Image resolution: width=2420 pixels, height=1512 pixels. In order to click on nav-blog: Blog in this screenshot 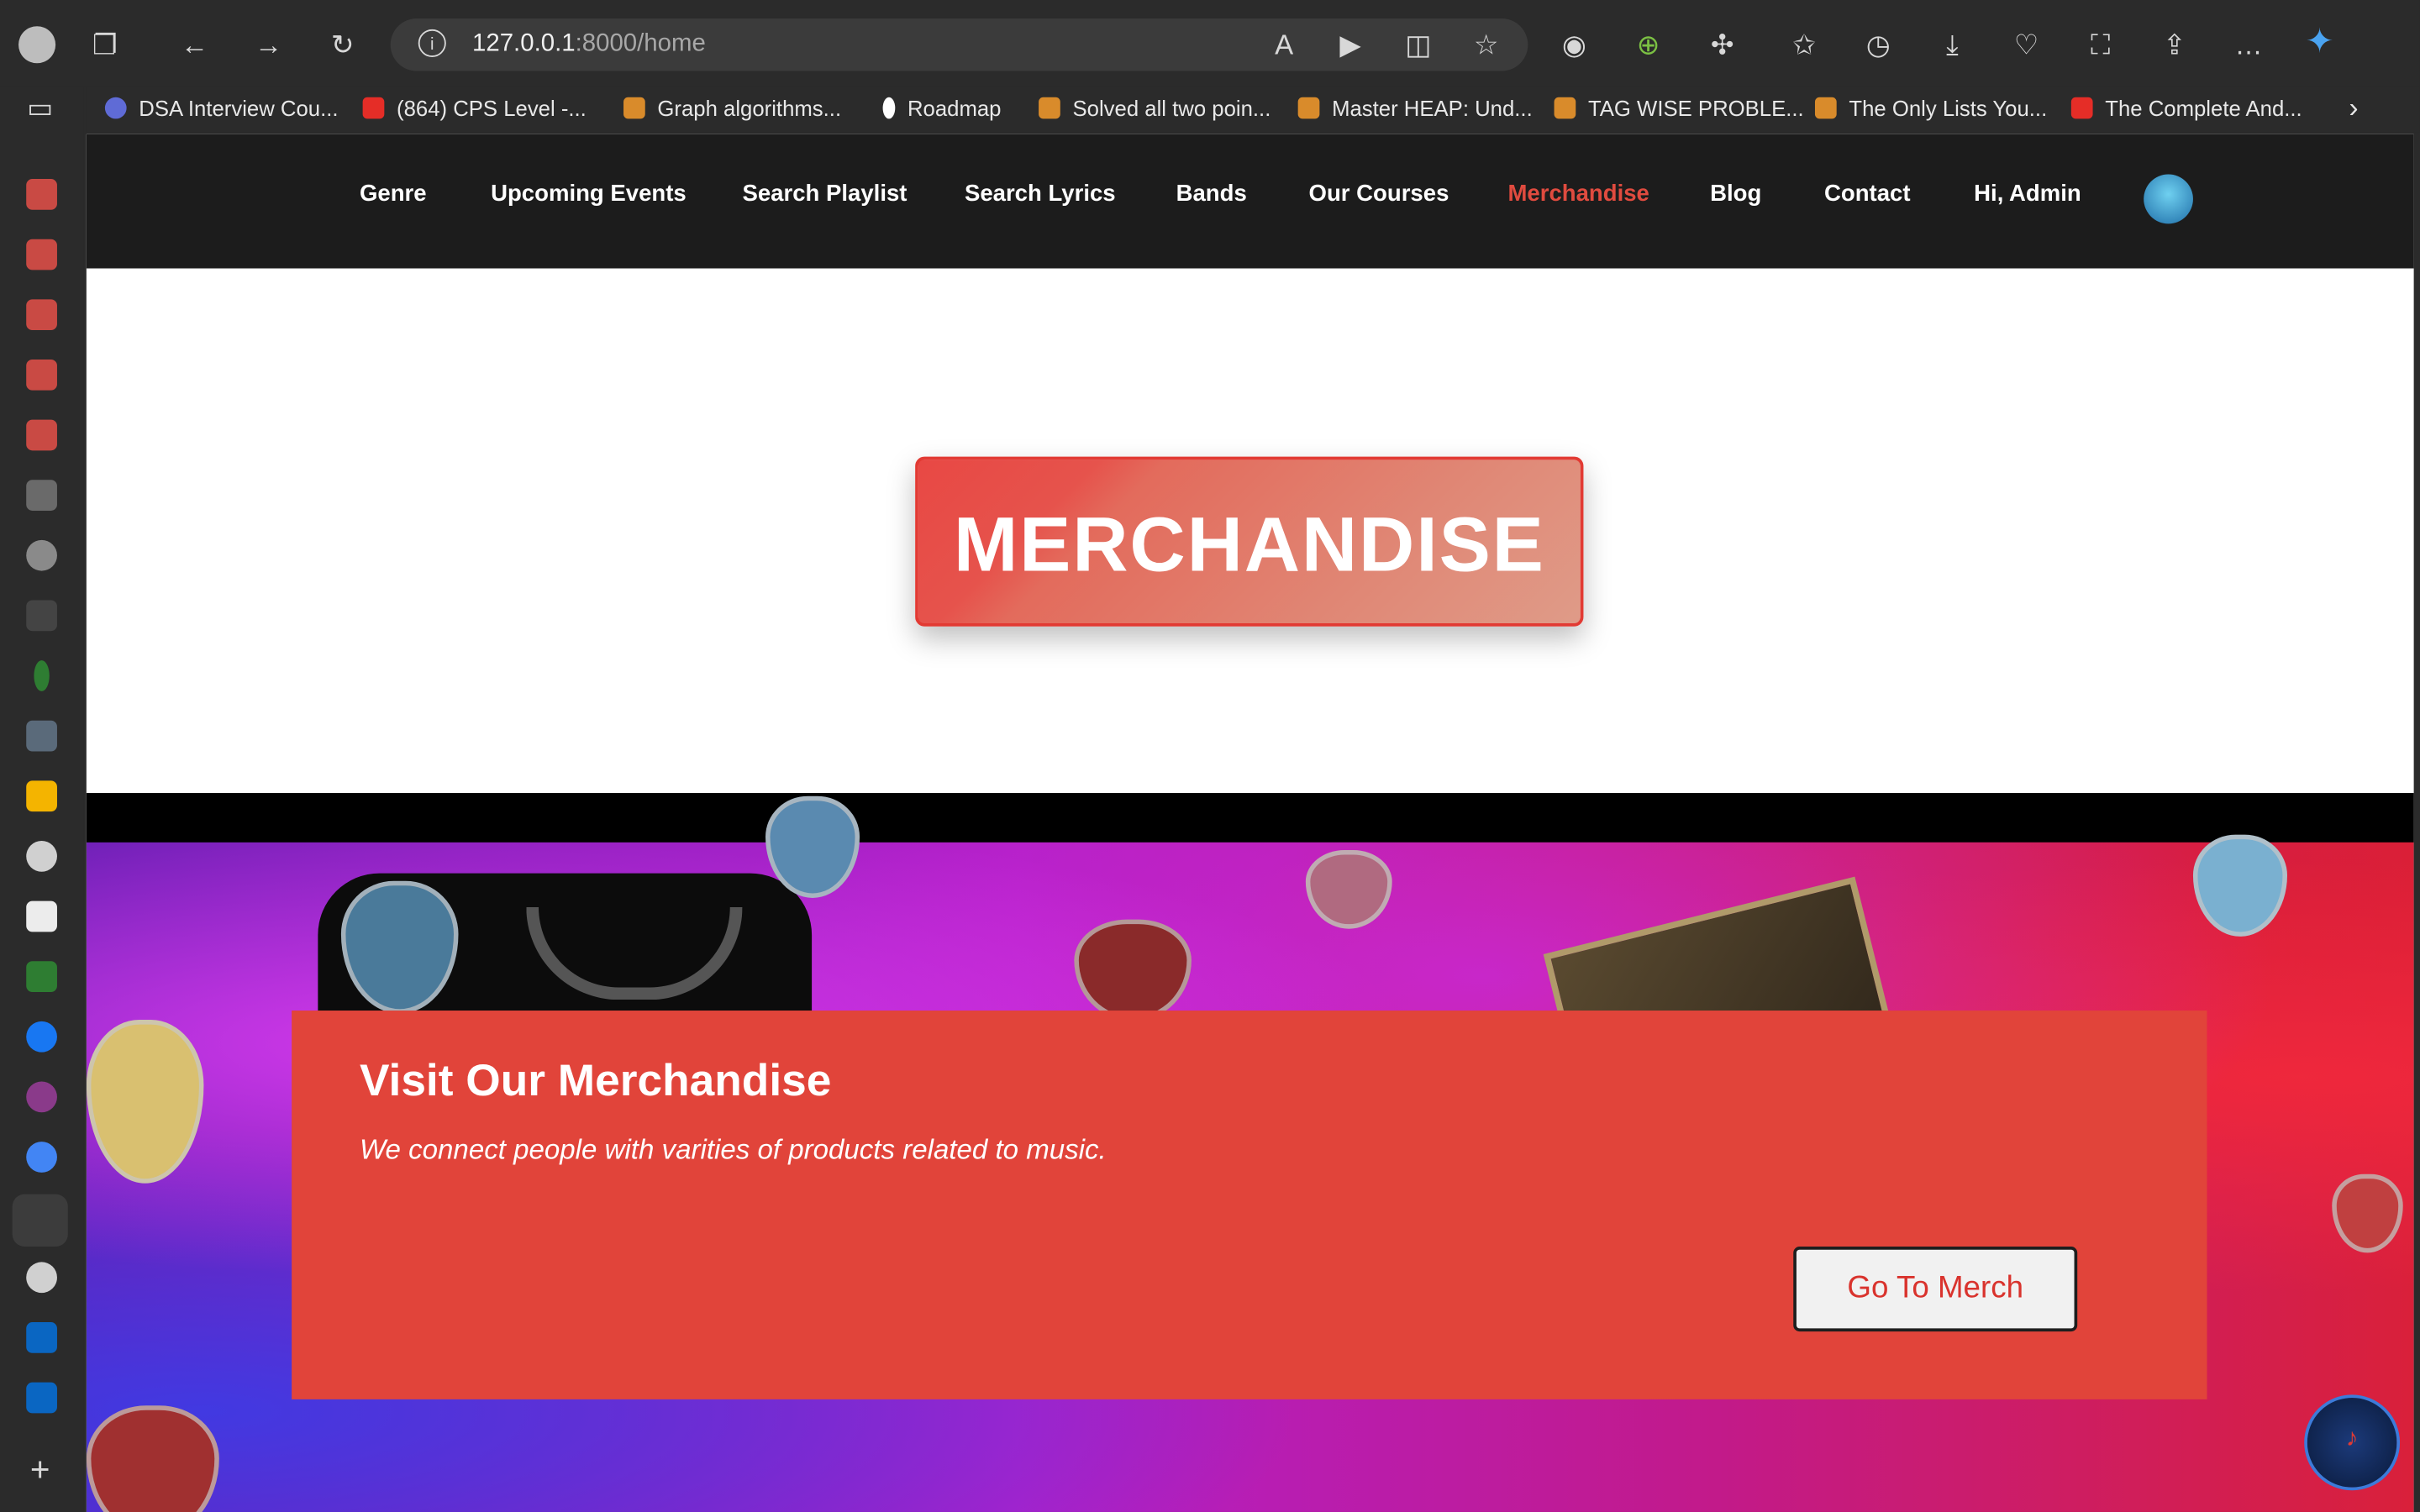, I will do `click(1736, 194)`.